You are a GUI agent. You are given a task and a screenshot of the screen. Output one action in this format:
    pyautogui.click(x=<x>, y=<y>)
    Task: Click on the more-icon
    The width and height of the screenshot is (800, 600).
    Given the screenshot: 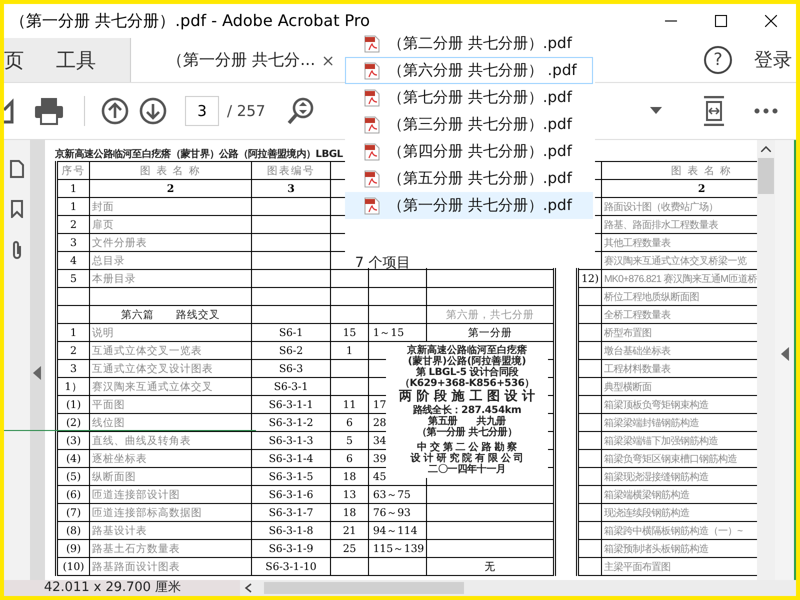 What is the action you would take?
    pyautogui.click(x=766, y=111)
    